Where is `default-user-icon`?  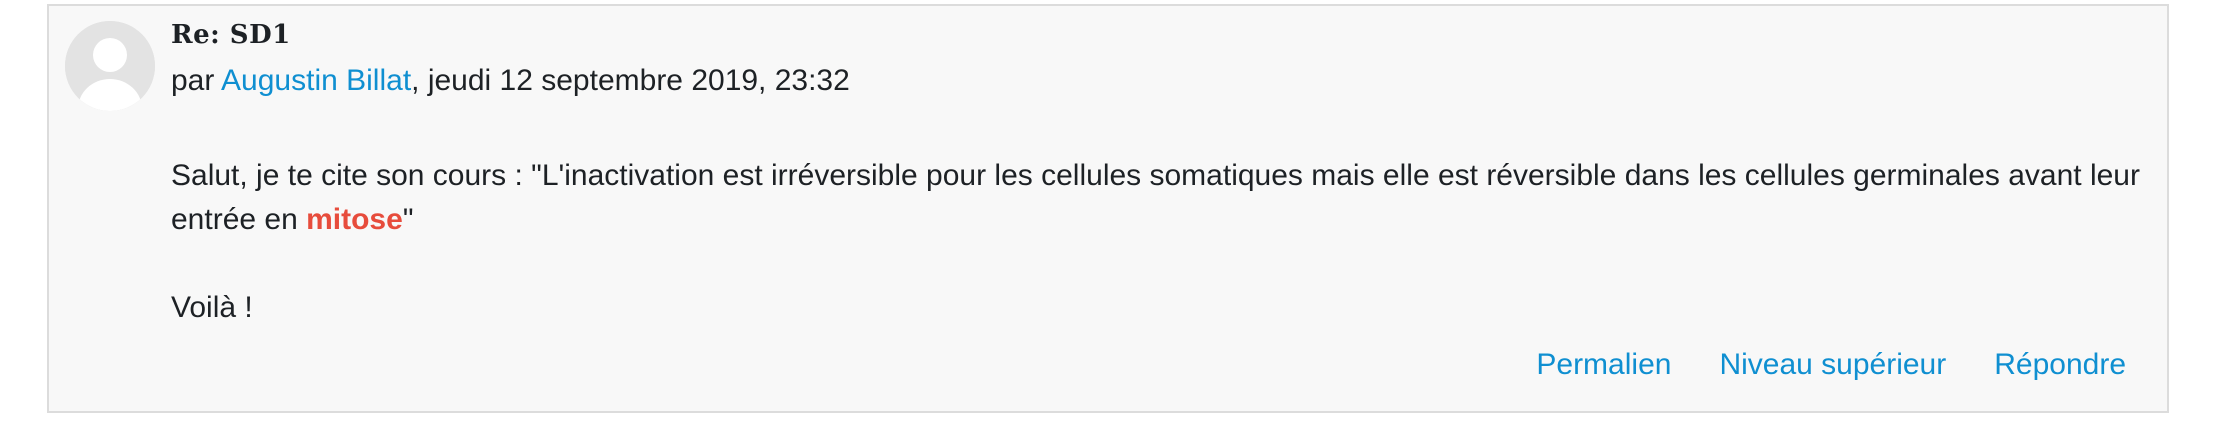 default-user-icon is located at coordinates (110, 66).